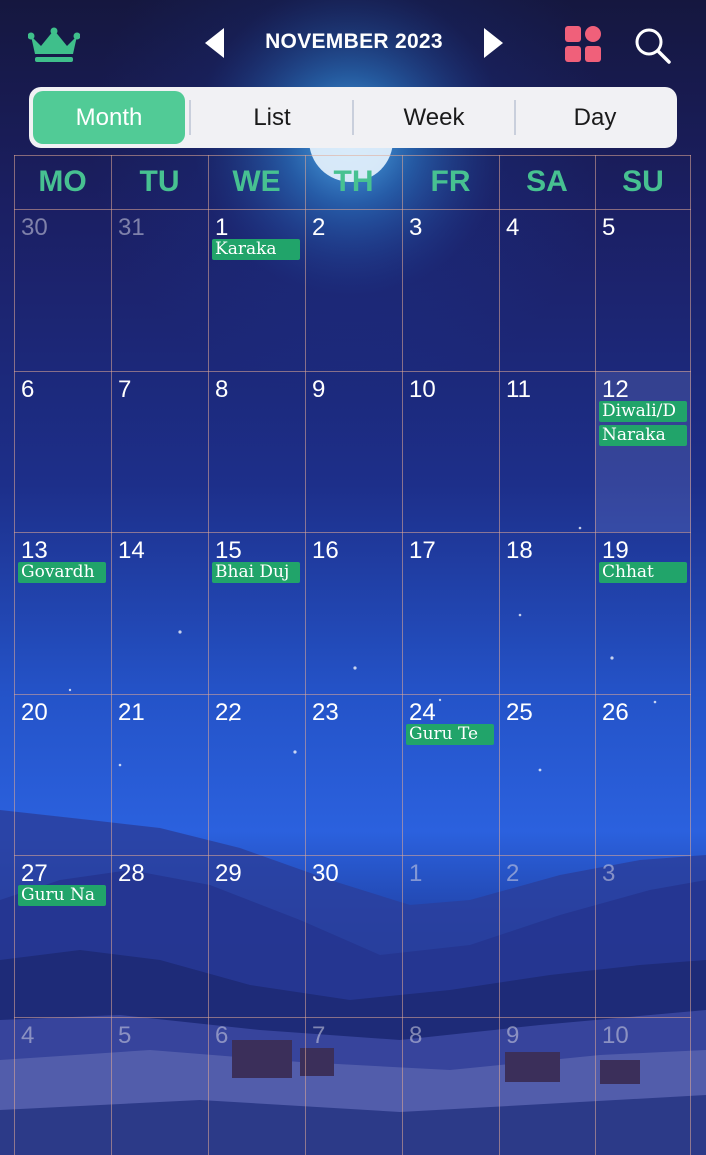 This screenshot has height=1155, width=706. I want to click on calendar-day-cell: 24 Guru Te, so click(450, 774).